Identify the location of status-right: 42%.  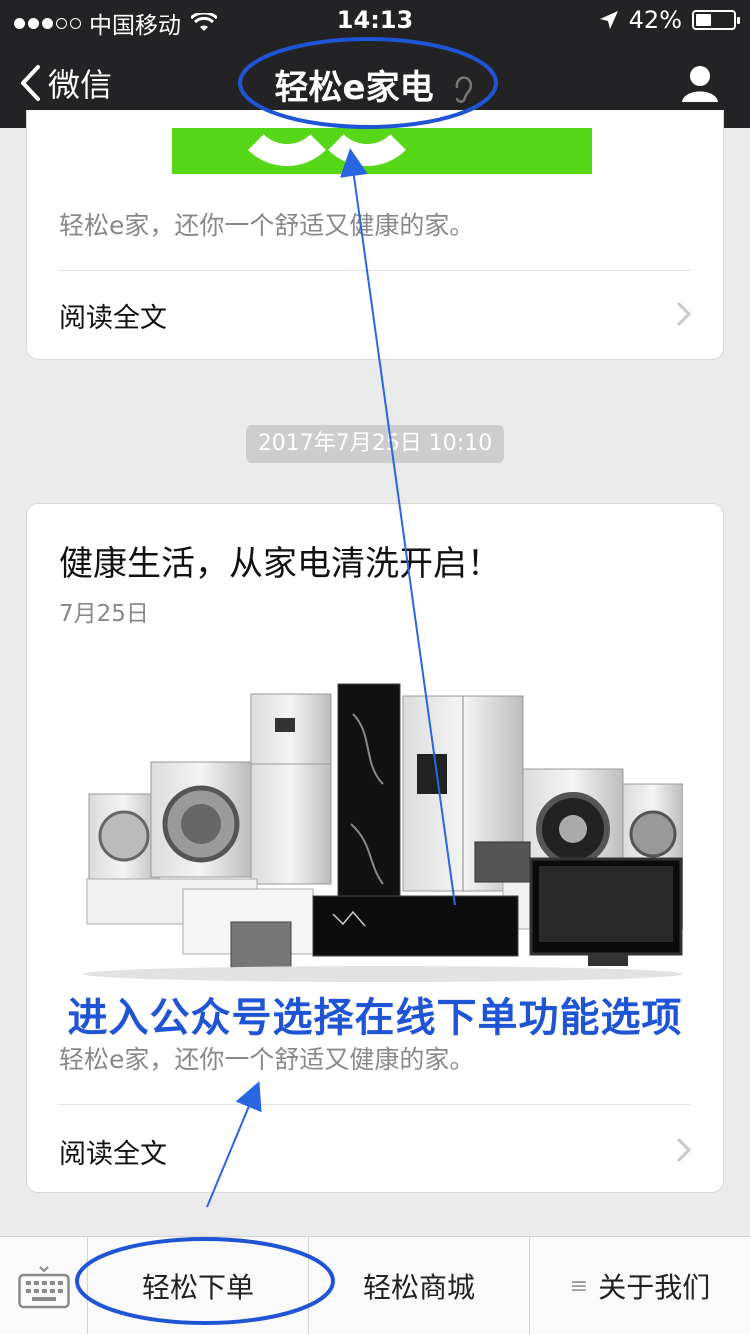
(669, 20).